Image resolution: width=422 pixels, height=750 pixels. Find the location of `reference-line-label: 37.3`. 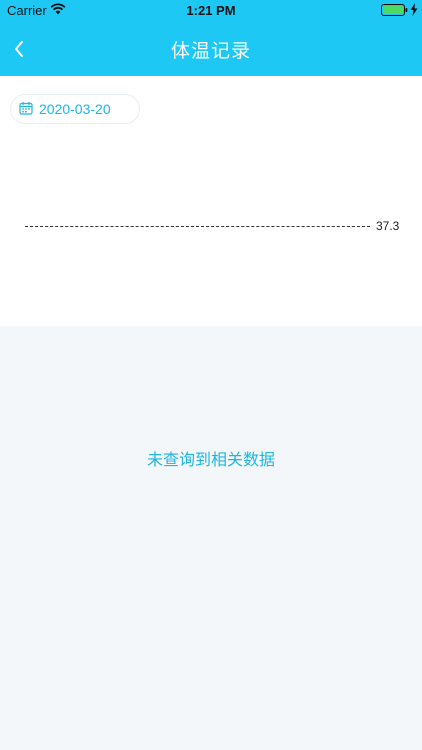

reference-line-label: 37.3 is located at coordinates (388, 226).